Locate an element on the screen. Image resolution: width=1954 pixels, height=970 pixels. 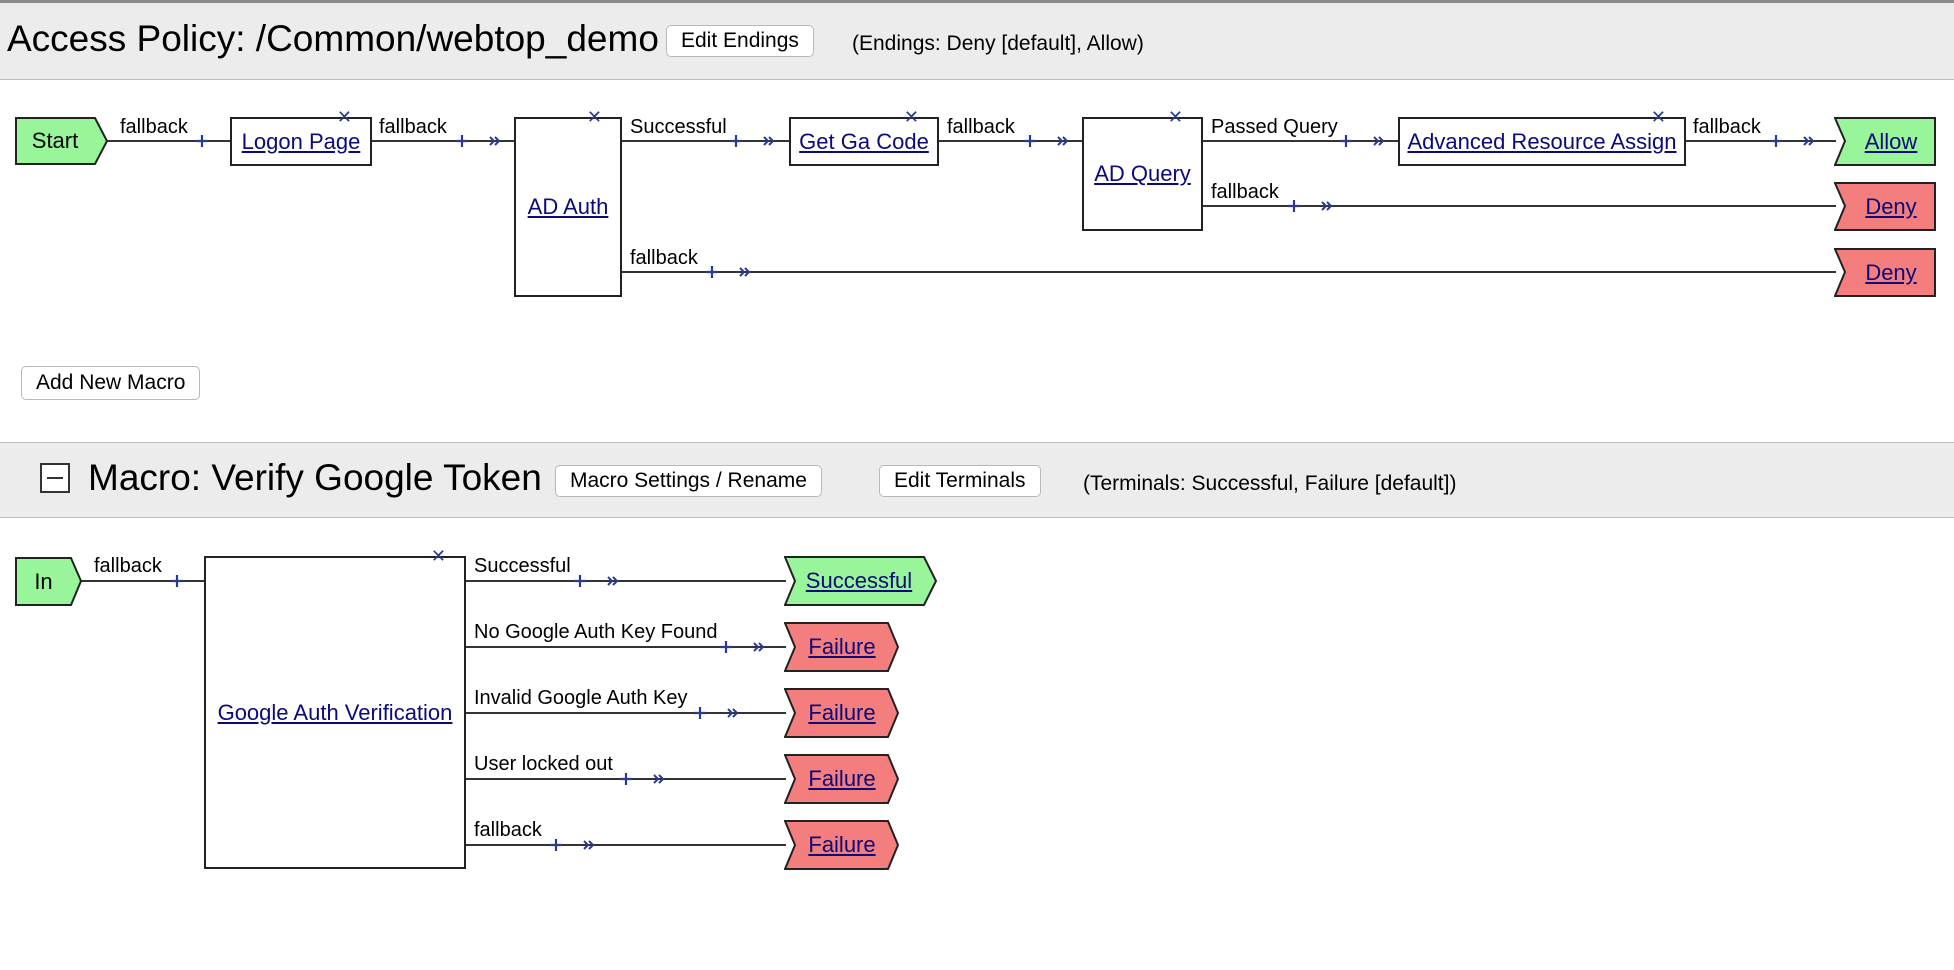
start-label: Start is located at coordinates (55, 140).